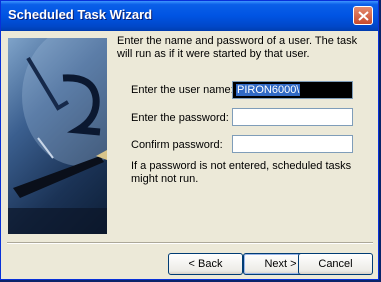 This screenshot has height=282, width=381. What do you see at coordinates (205, 264) in the screenshot?
I see `back-button: < Back` at bounding box center [205, 264].